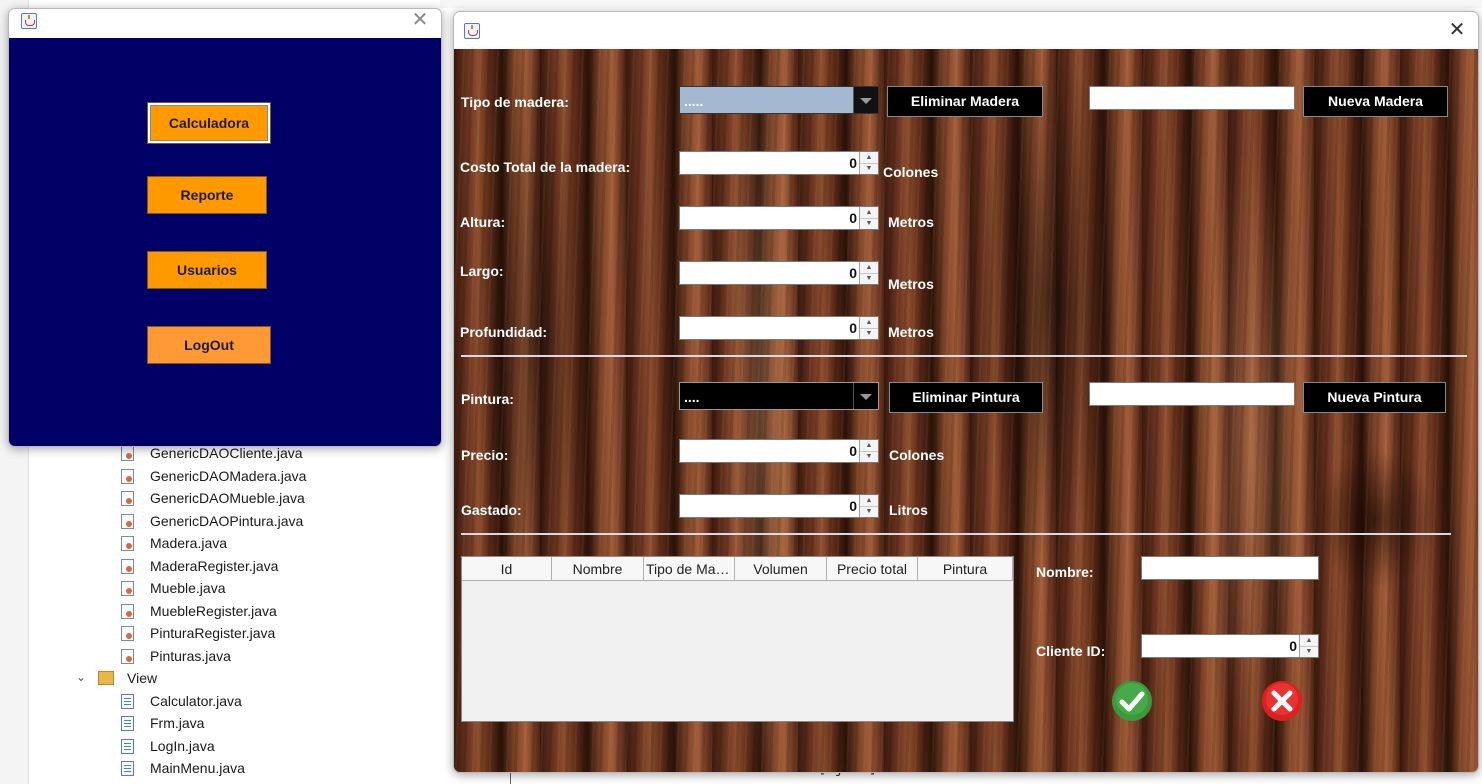  What do you see at coordinates (106, 678) in the screenshot?
I see `package-icon` at bounding box center [106, 678].